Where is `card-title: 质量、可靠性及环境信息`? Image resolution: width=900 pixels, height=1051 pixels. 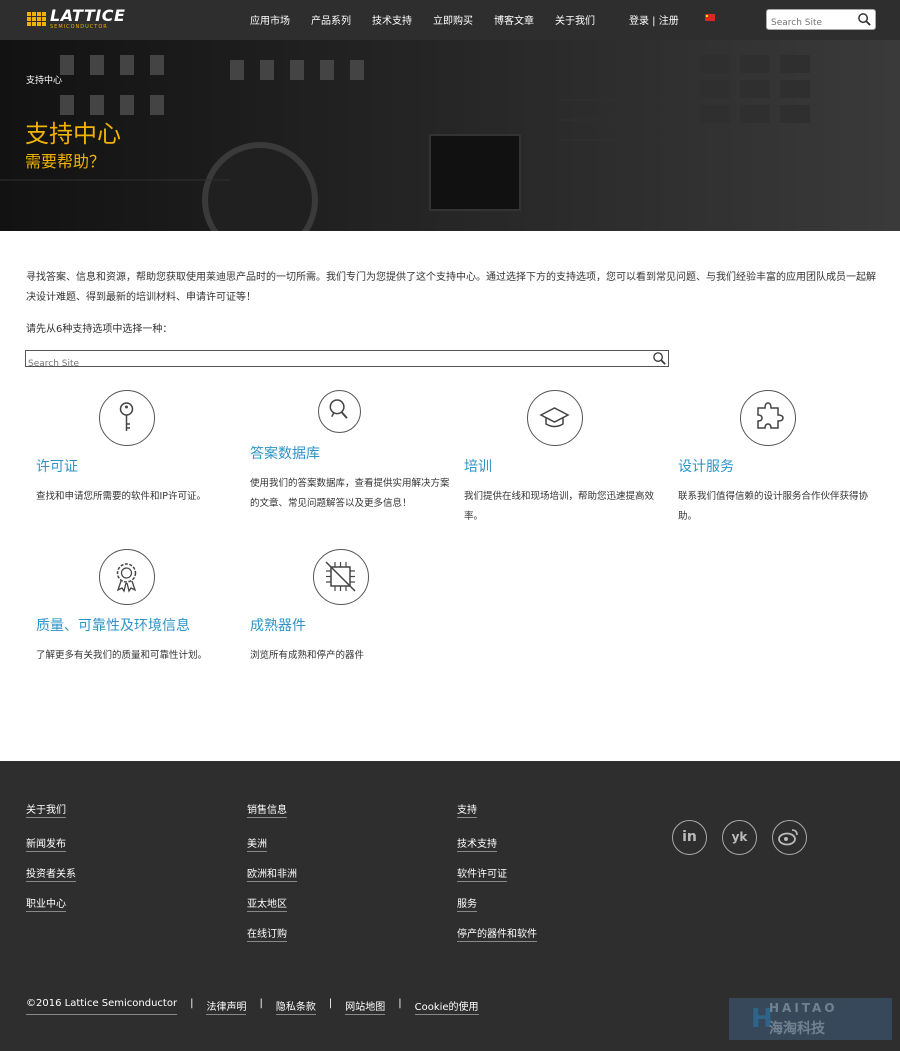 card-title: 质量、可靠性及环境信息 is located at coordinates (113, 625).